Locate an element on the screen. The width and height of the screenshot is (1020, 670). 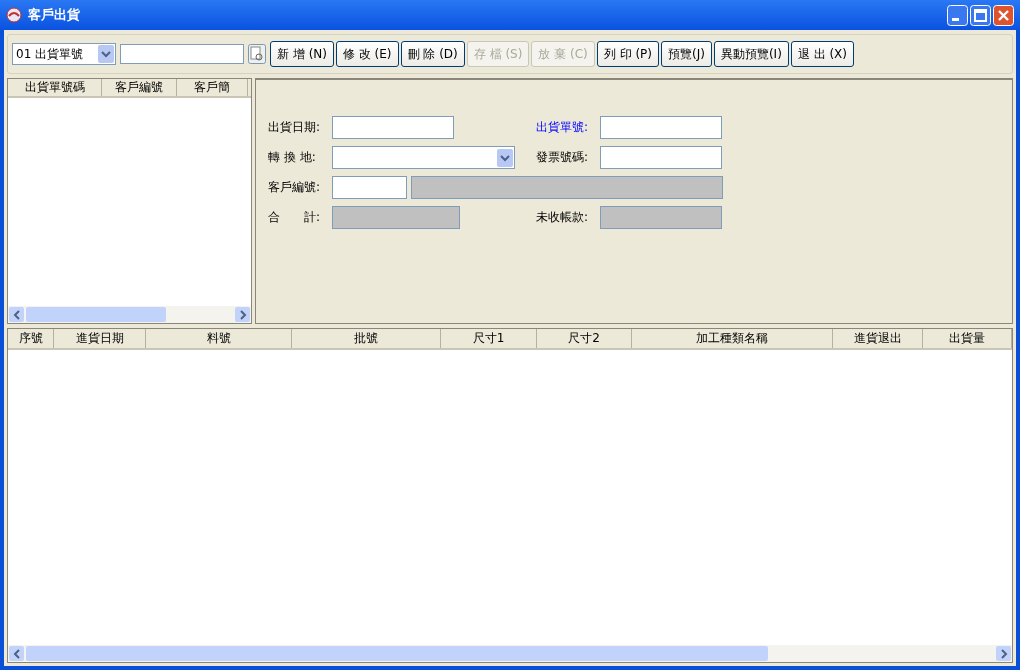
field-label: 未收帳款: is located at coordinates (563, 217).